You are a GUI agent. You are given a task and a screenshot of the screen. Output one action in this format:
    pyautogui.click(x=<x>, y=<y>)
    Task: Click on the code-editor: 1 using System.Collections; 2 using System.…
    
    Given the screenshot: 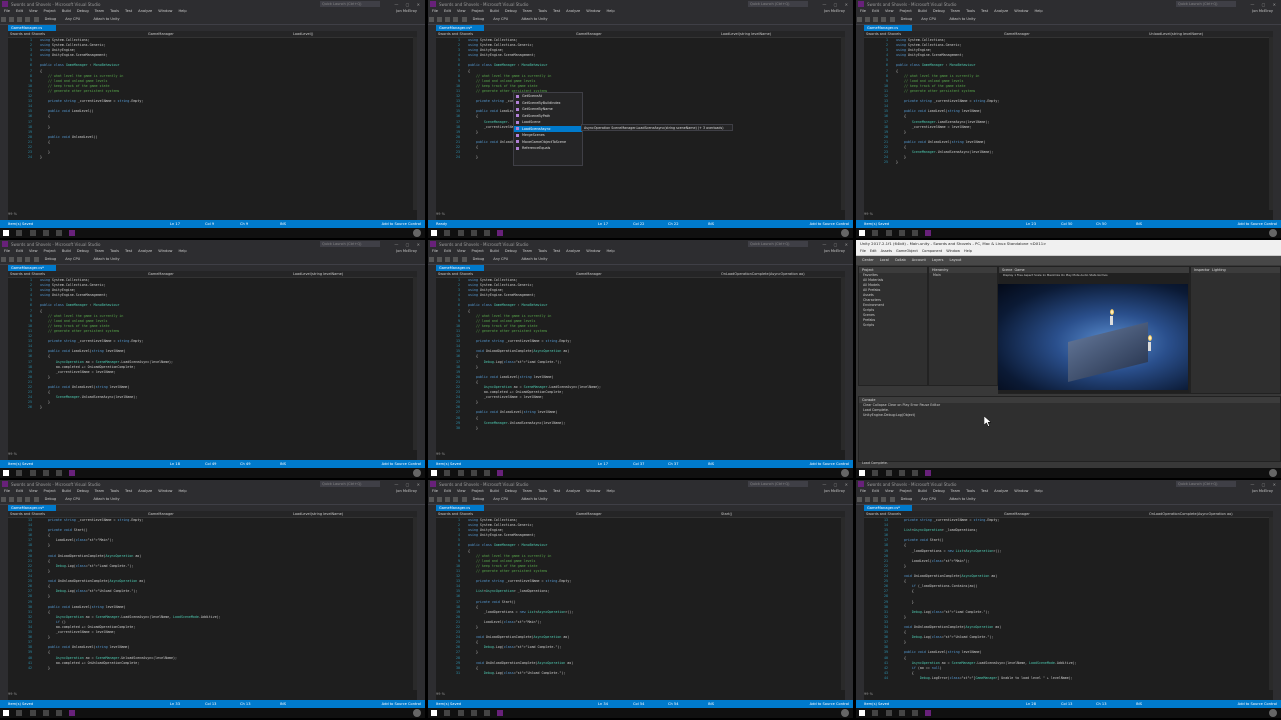 What is the action you would take?
    pyautogui.click(x=209, y=124)
    